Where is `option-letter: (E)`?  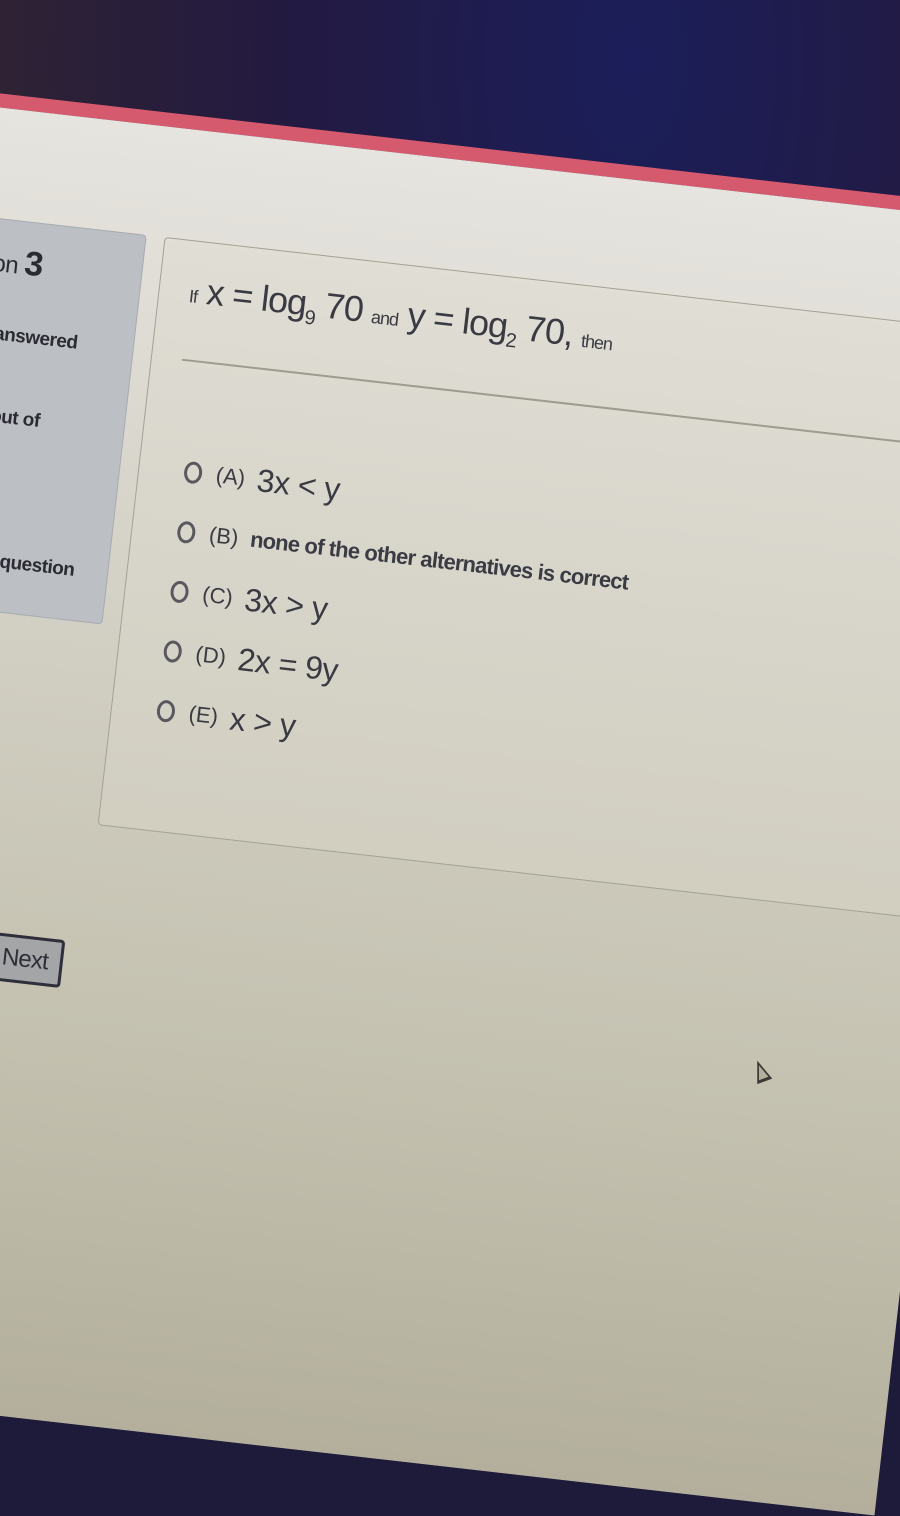
option-letter: (E) is located at coordinates (203, 714).